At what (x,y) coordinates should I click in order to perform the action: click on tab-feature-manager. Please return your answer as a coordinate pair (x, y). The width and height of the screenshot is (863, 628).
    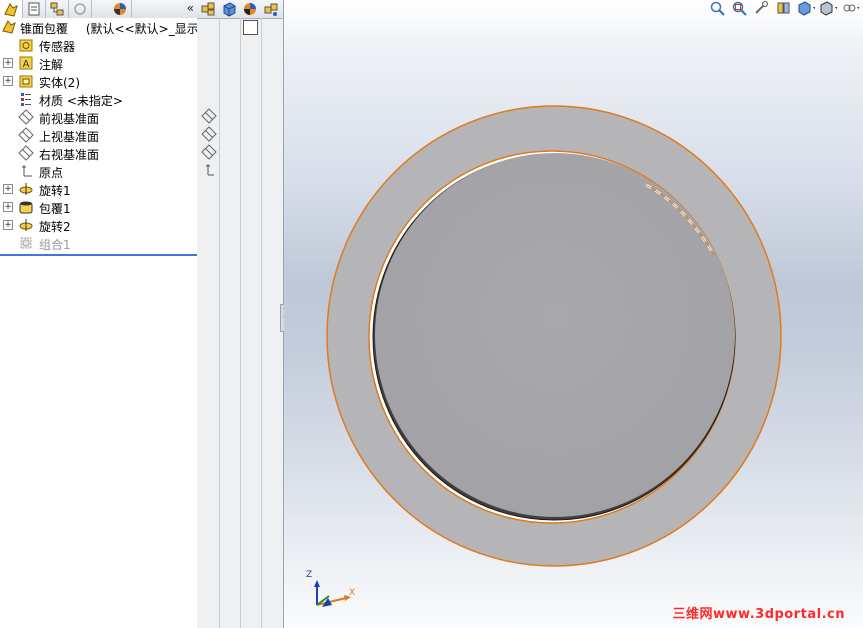
    Looking at the image, I should click on (11, 9).